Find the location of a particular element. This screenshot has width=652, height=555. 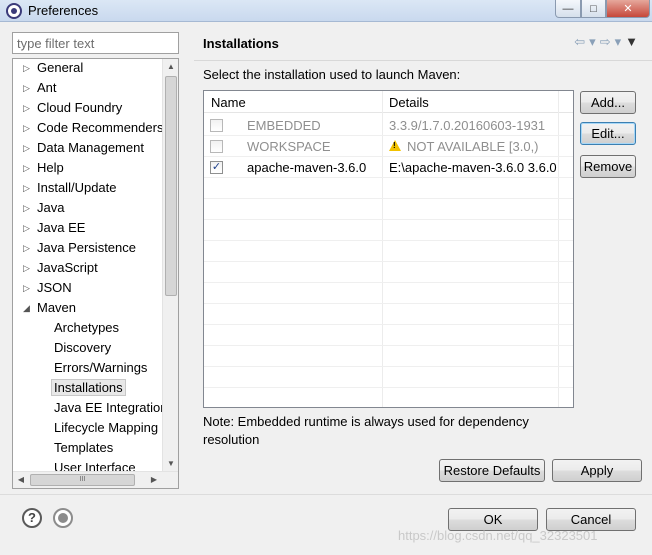

tree-horizontal-scroll-thumb: III is located at coordinates (82, 480).